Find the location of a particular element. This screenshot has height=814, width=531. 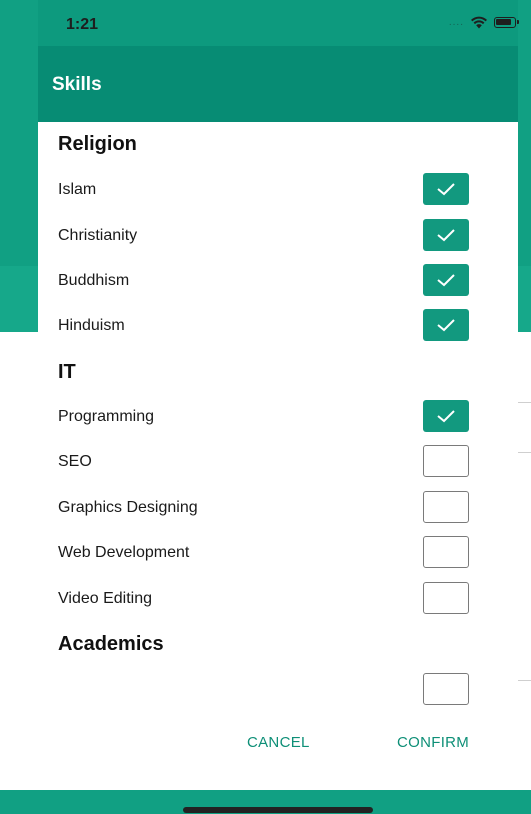

wifi-icon is located at coordinates (479, 22).